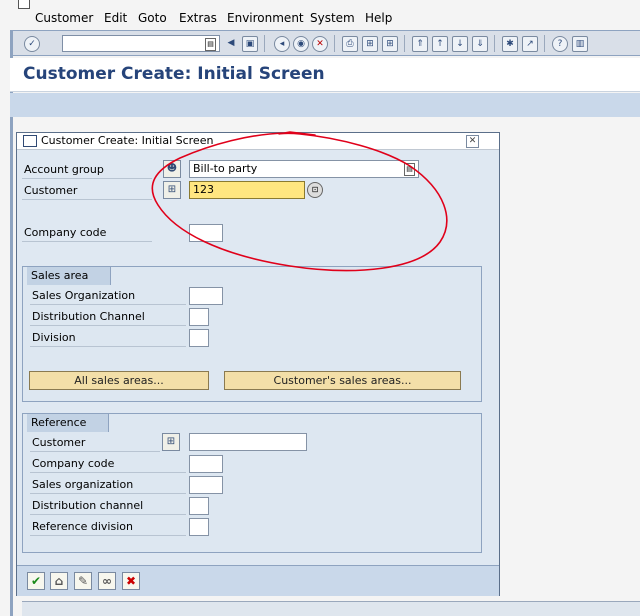  Describe the element at coordinates (332, 18) in the screenshot. I see `menu-system: System` at that location.